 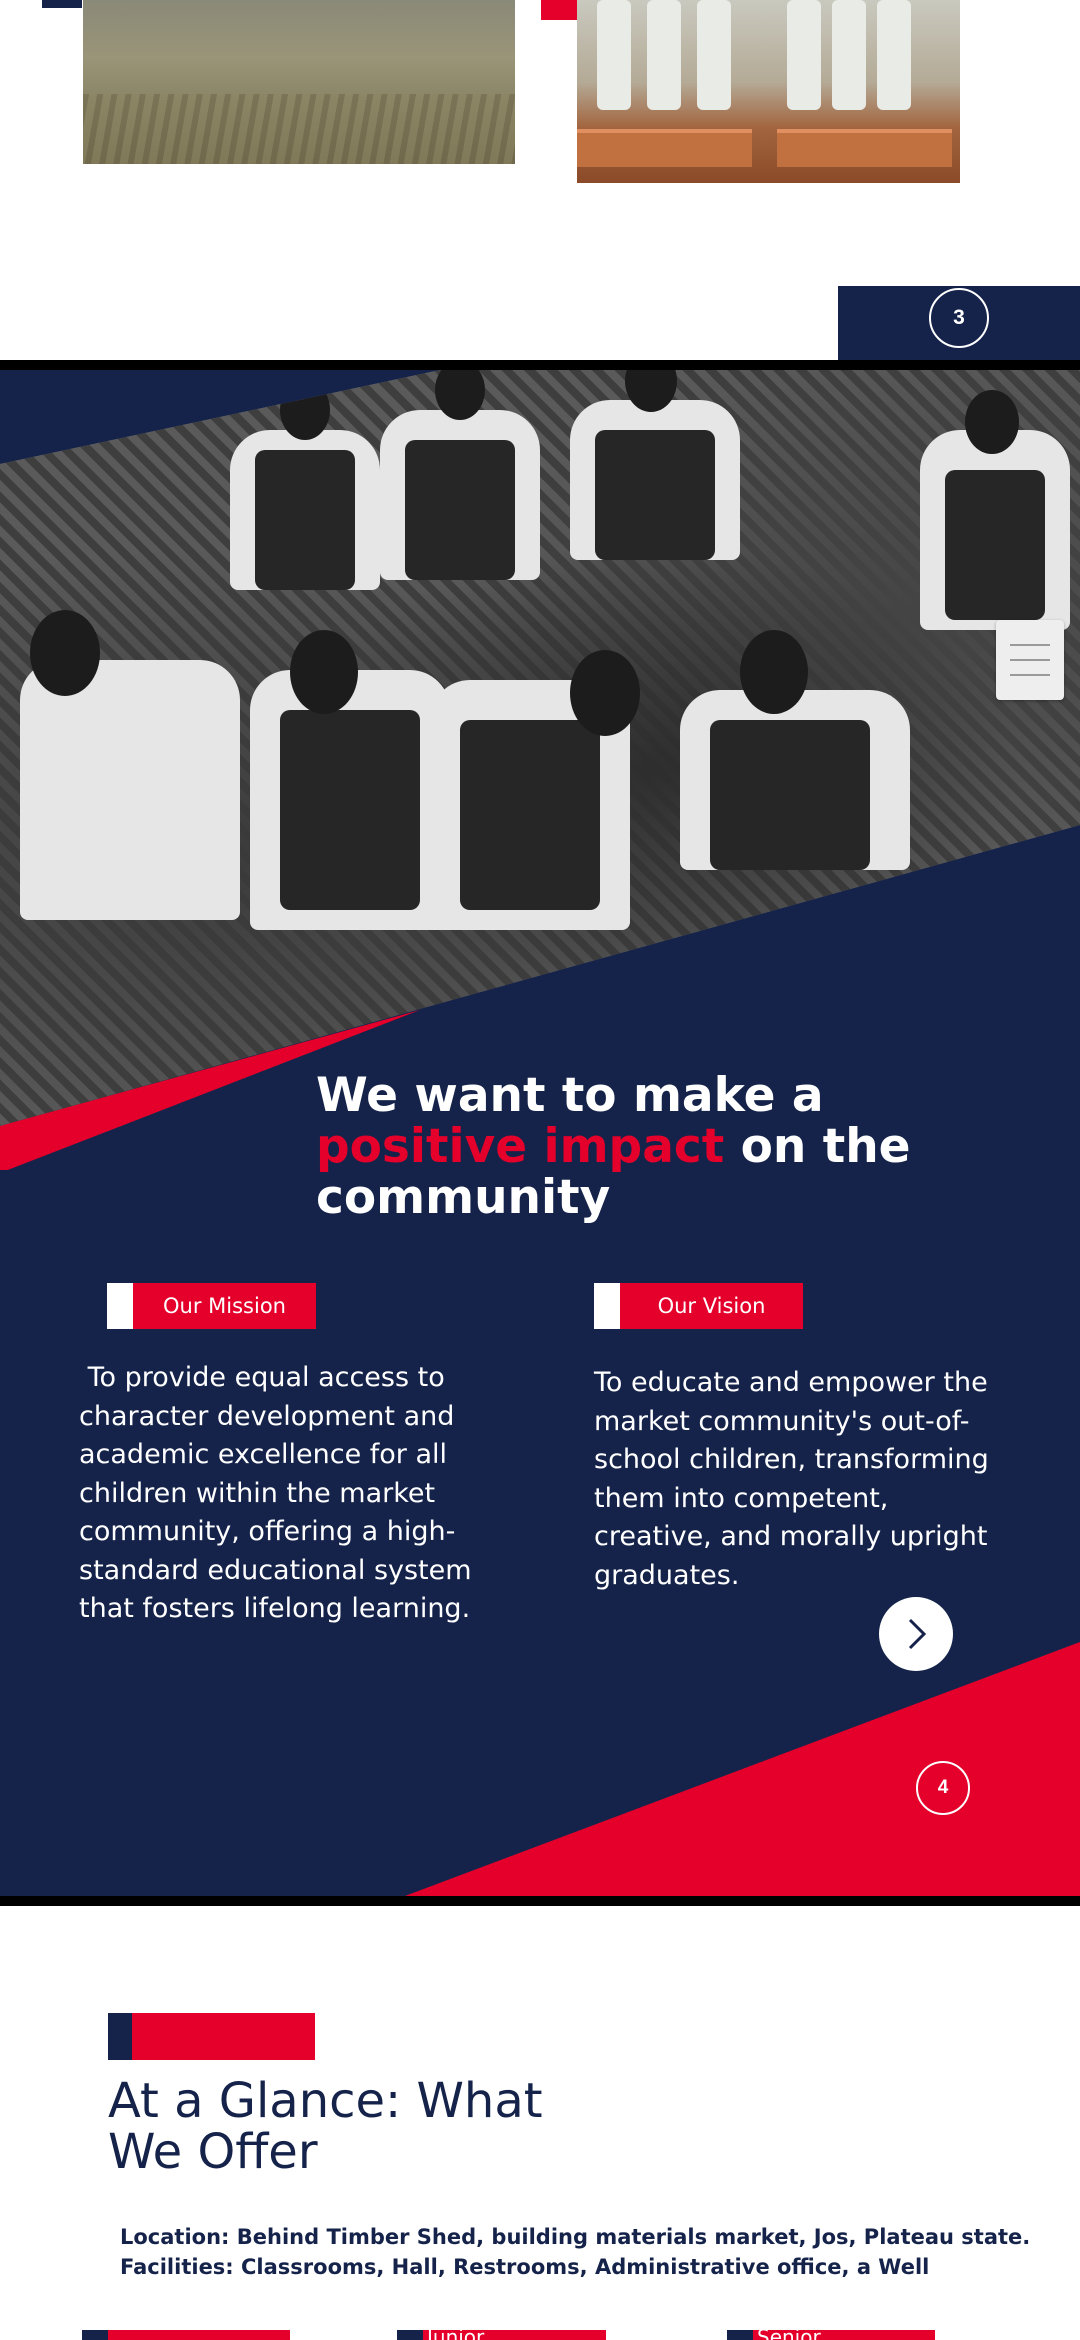 I want to click on students-classroom-photo, so click(x=768, y=91).